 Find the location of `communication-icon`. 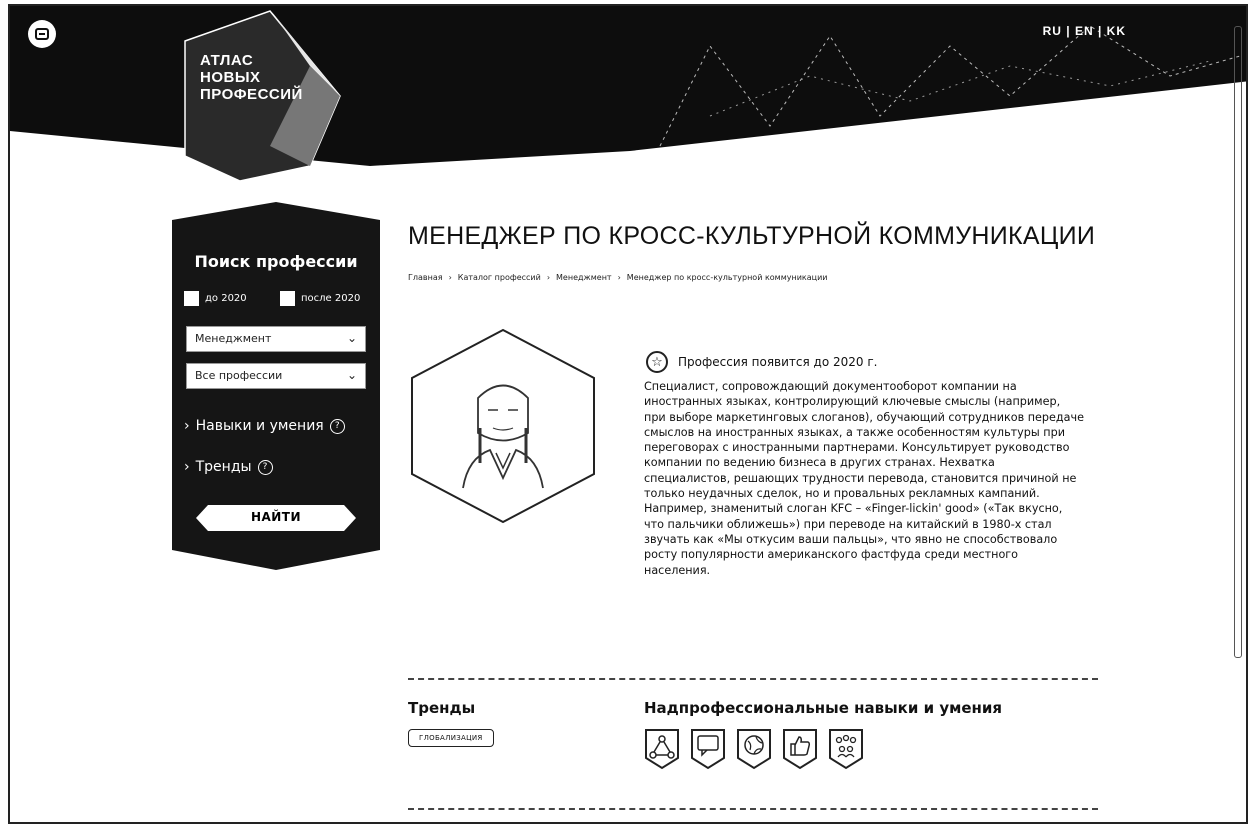

communication-icon is located at coordinates (708, 749).